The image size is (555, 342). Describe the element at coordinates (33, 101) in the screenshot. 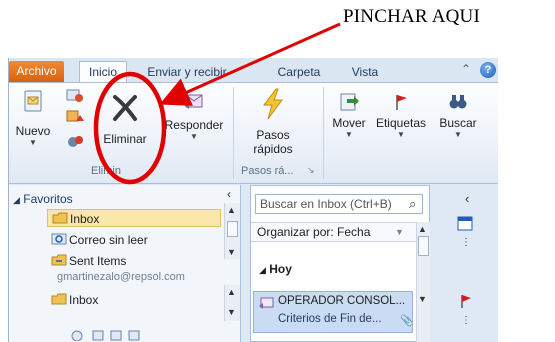

I see `new-mail-icon` at that location.